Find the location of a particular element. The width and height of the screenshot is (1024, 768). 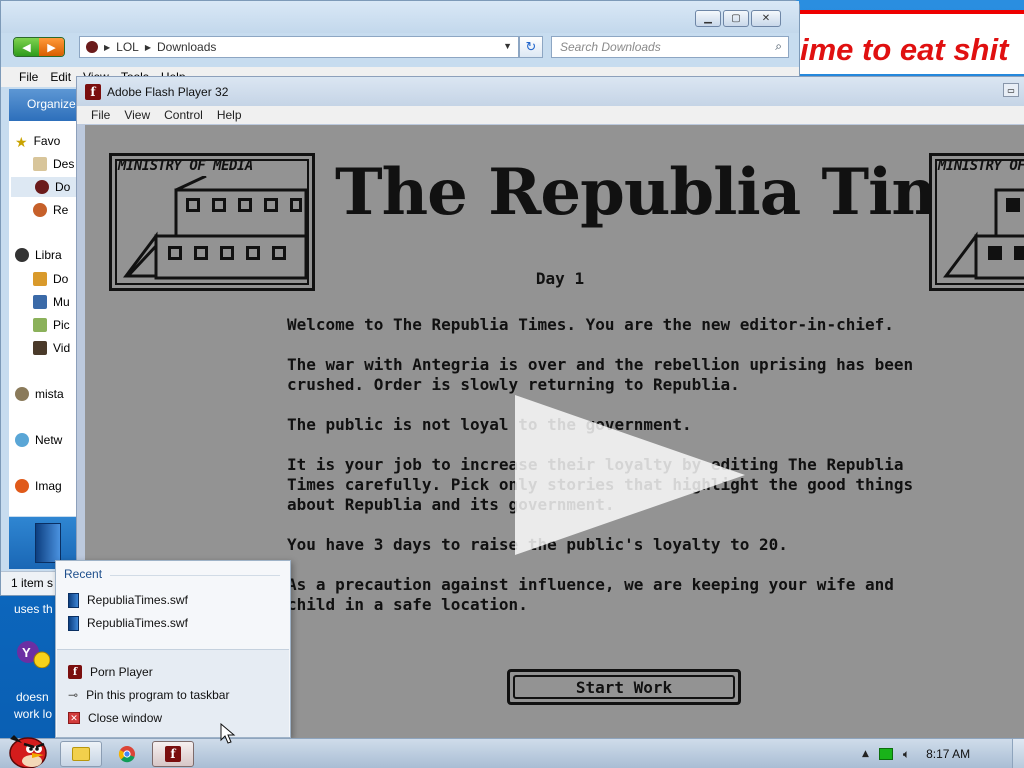

nav-item-favorites: ★ Favo is located at coordinates (37, 141).